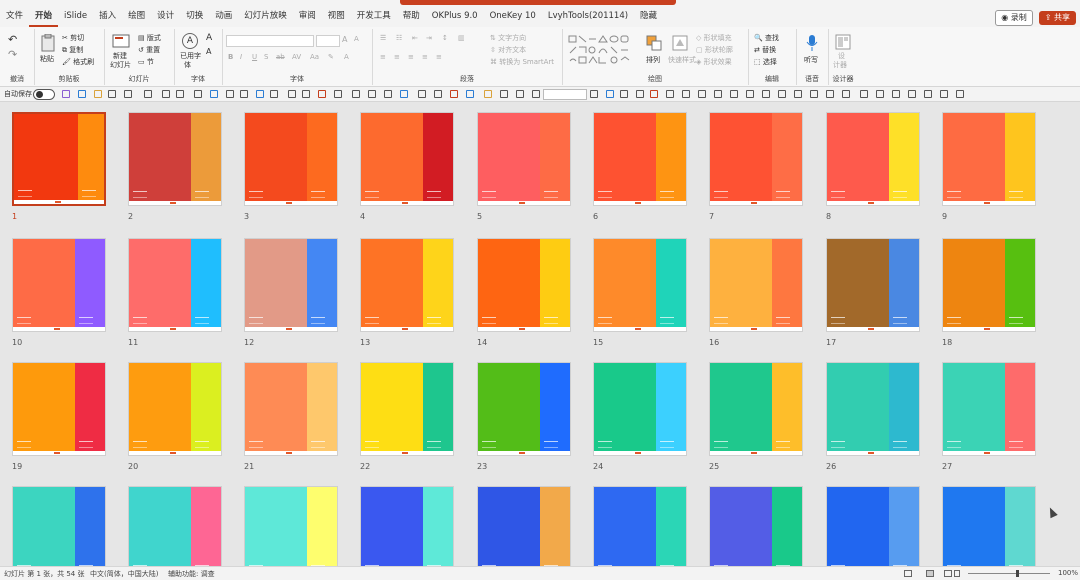 This screenshot has width=1080, height=580. What do you see at coordinates (307, 16) in the screenshot?
I see `menu-tab: 审阅` at bounding box center [307, 16].